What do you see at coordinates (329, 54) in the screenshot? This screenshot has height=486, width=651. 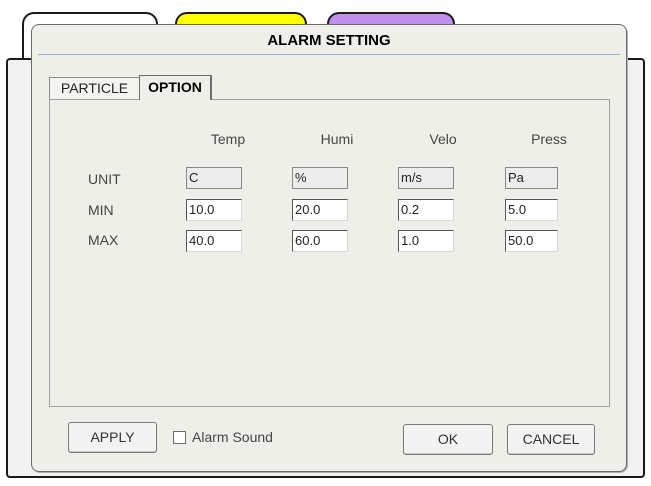 I see `title-divider` at bounding box center [329, 54].